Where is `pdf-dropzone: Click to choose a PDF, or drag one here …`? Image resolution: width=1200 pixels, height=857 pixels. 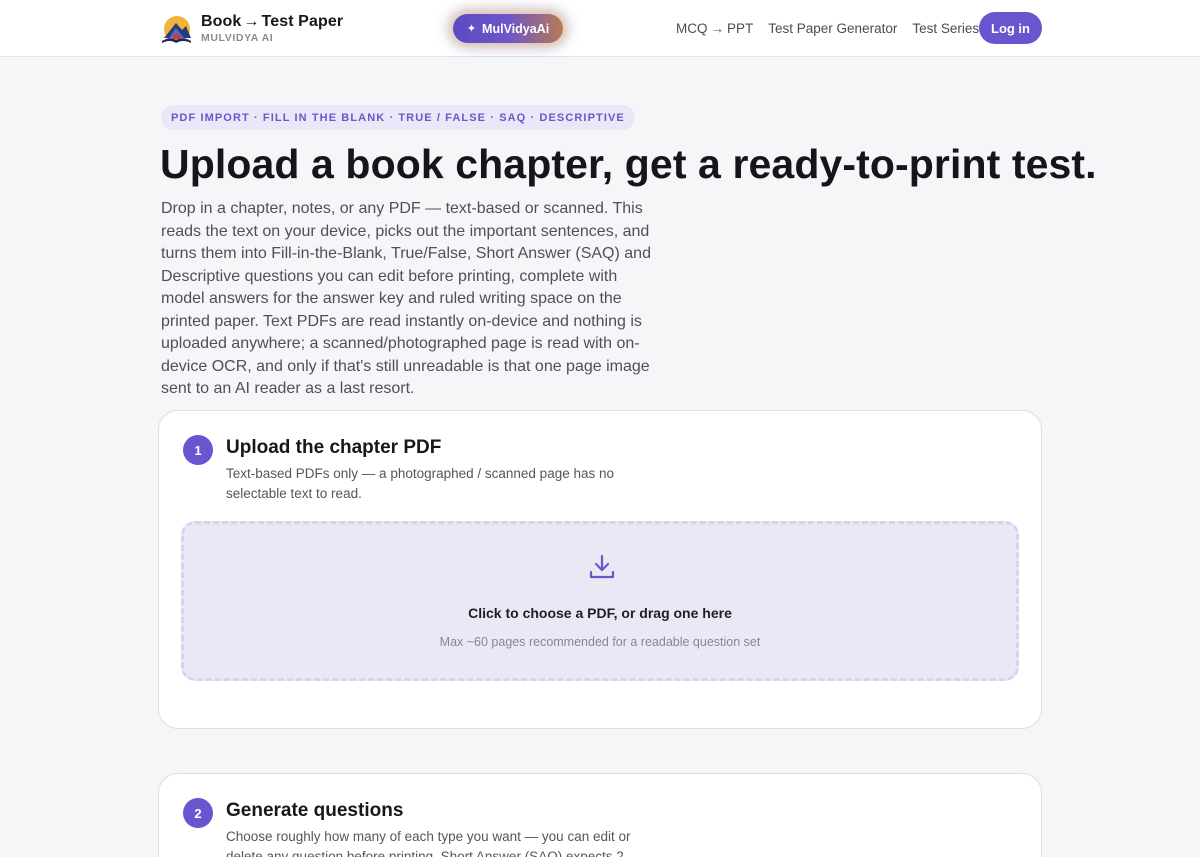 pdf-dropzone: Click to choose a PDF, or drag one here … is located at coordinates (600, 601).